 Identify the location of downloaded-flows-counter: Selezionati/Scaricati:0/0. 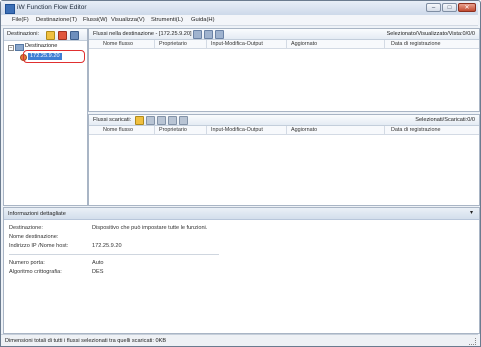
(445, 120).